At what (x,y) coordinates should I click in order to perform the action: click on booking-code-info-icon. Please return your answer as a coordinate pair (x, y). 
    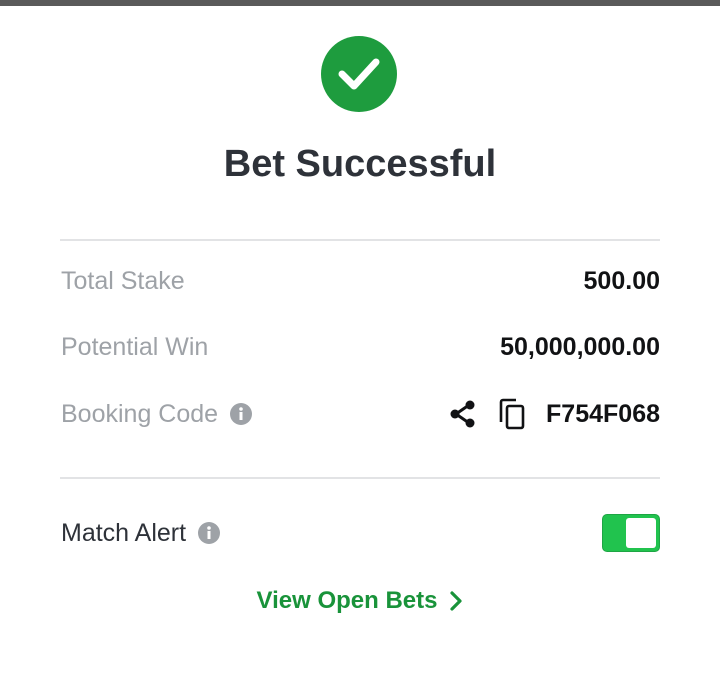
    Looking at the image, I should click on (241, 414).